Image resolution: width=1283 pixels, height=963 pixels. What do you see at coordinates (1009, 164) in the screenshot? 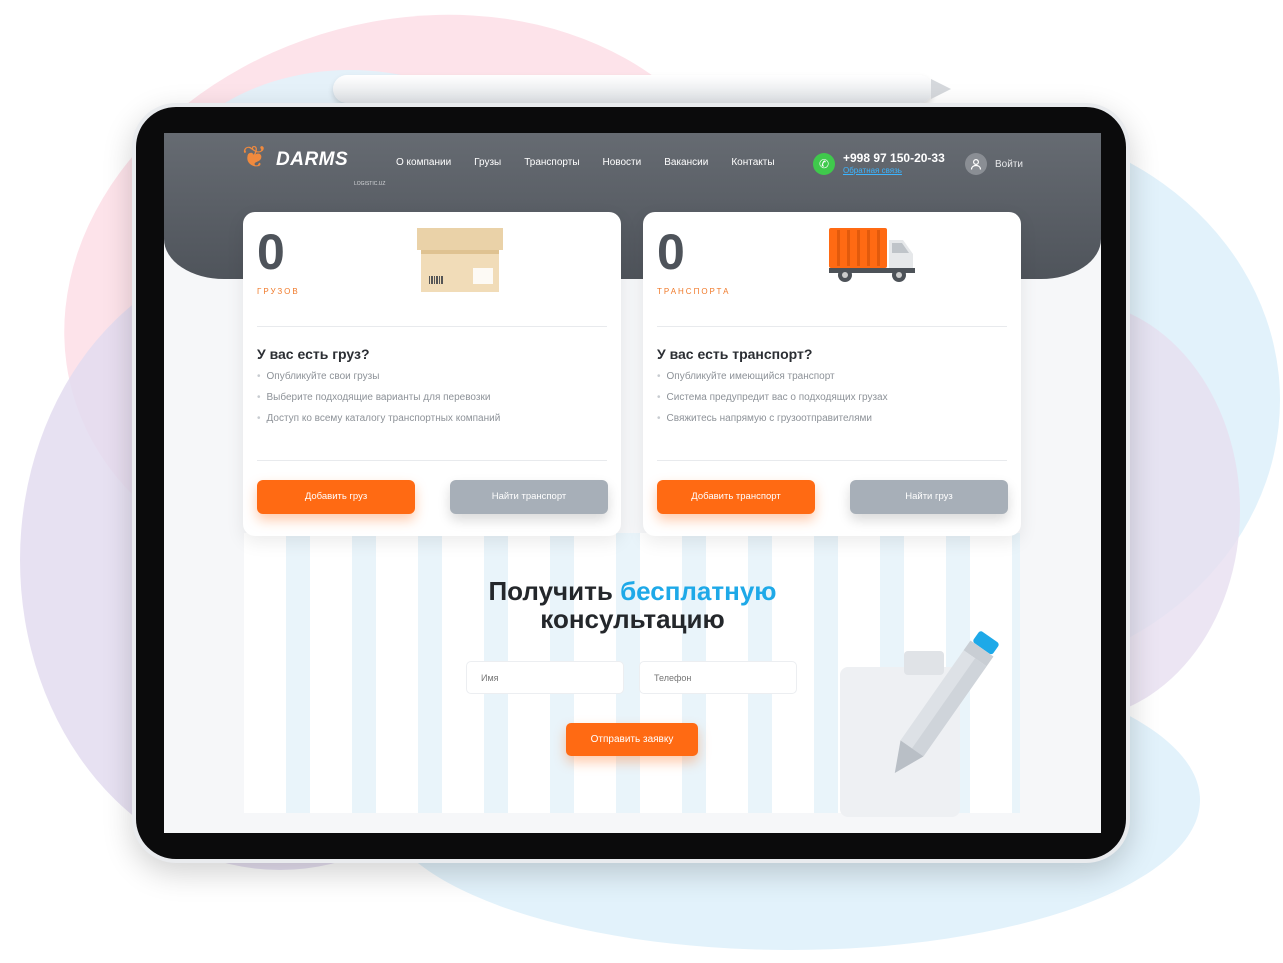
I see `login-link: Войти` at bounding box center [1009, 164].